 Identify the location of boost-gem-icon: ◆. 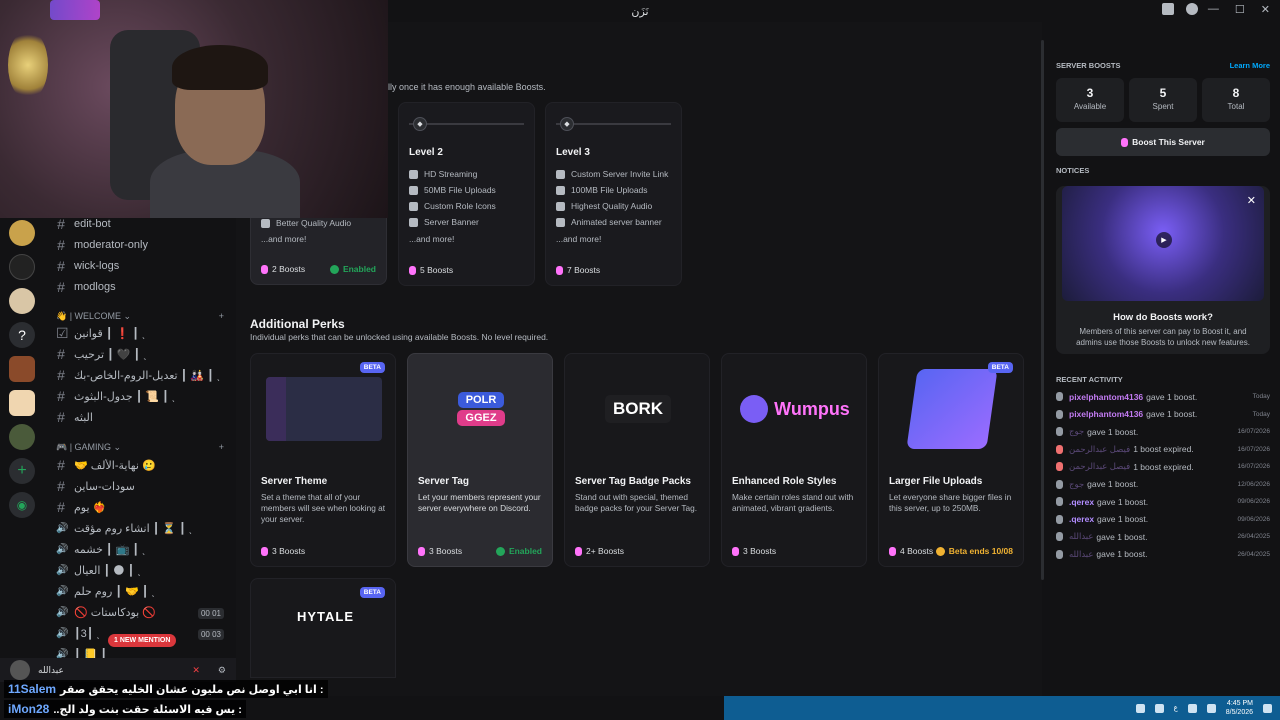
(567, 124).